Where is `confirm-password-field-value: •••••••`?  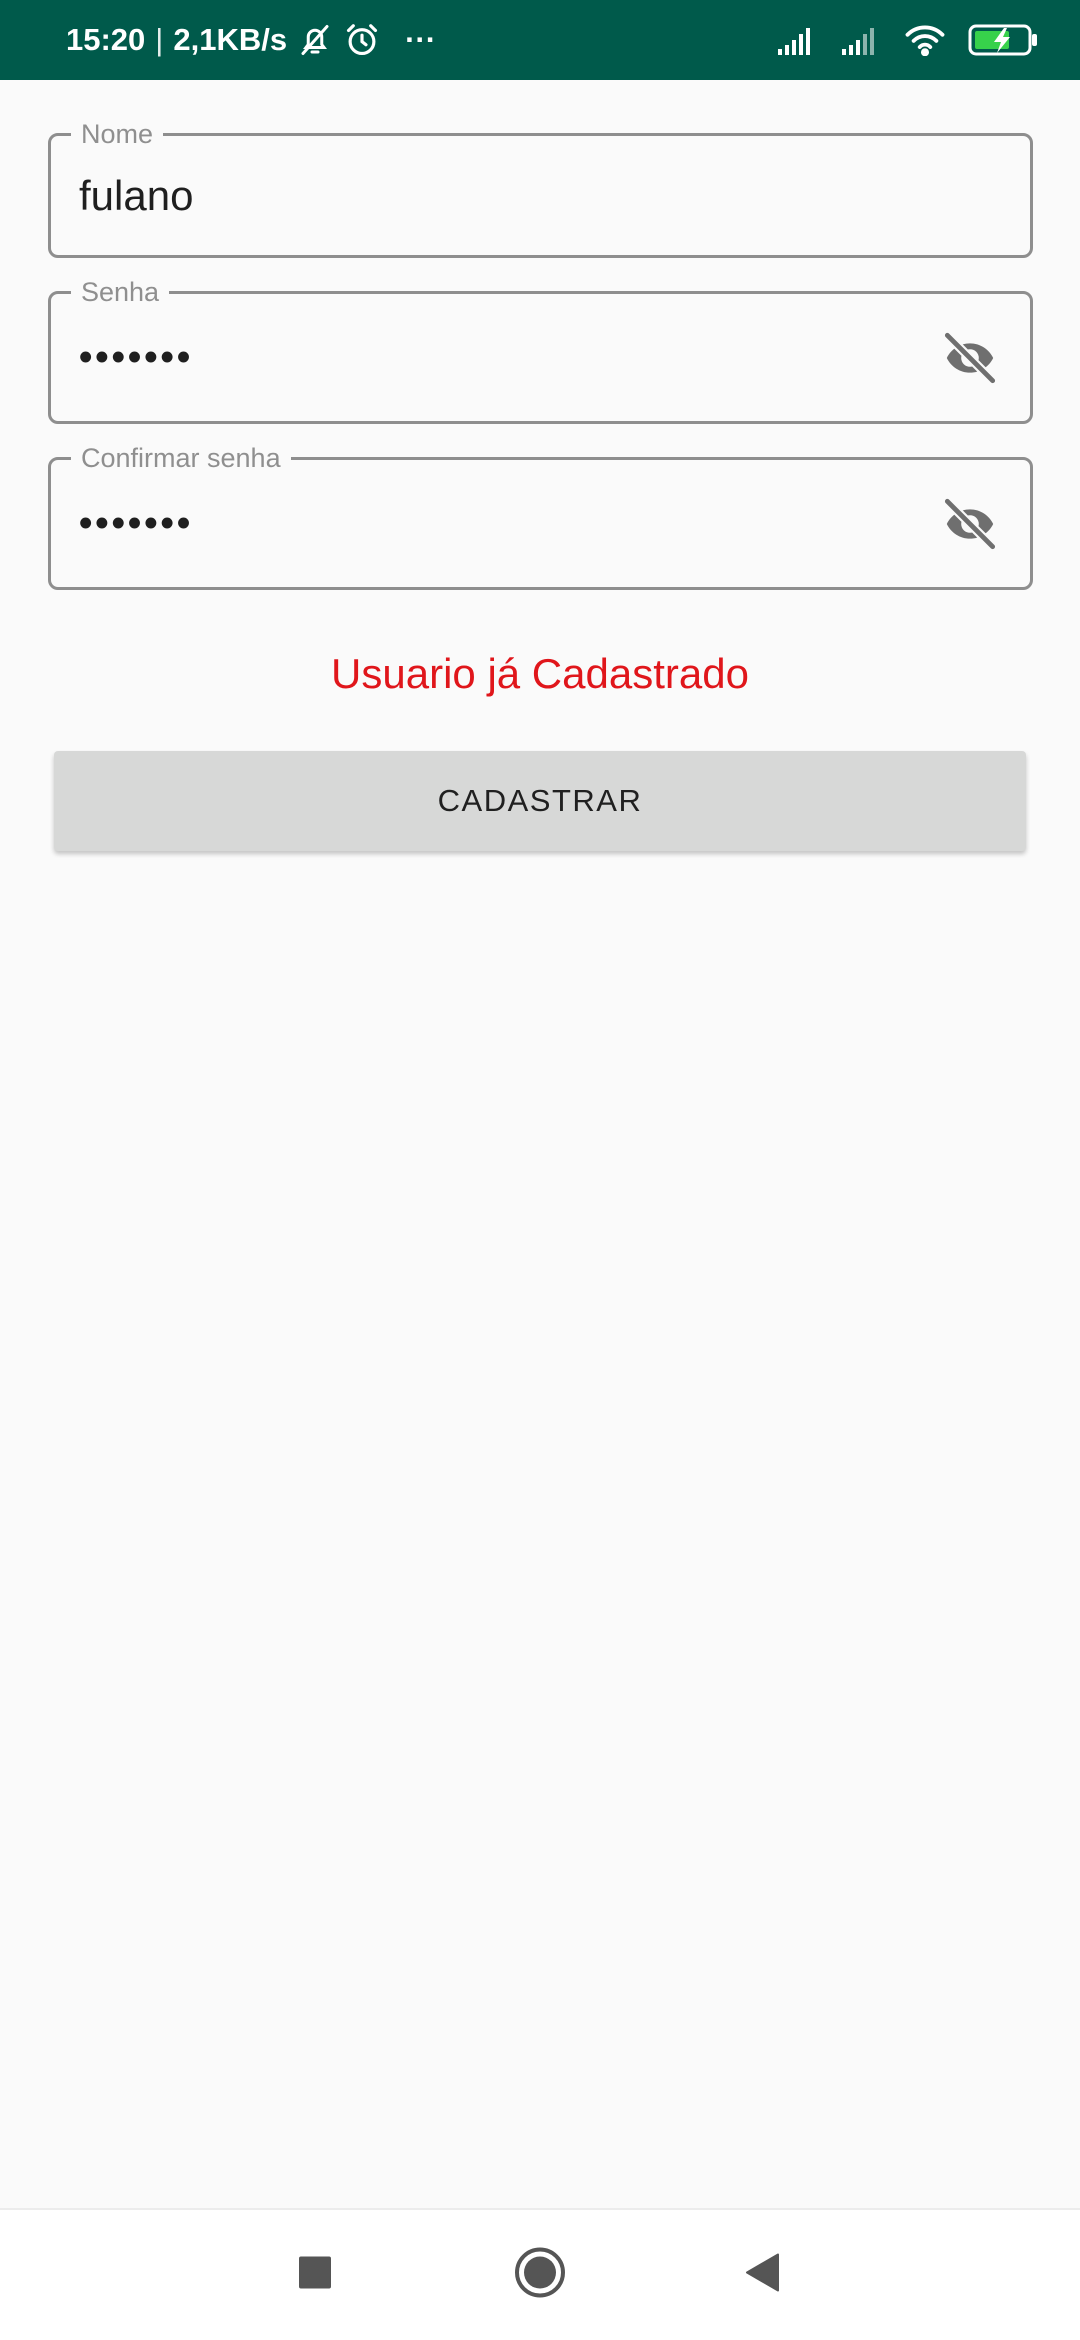 confirm-password-field-value: ••••••• is located at coordinates (136, 523).